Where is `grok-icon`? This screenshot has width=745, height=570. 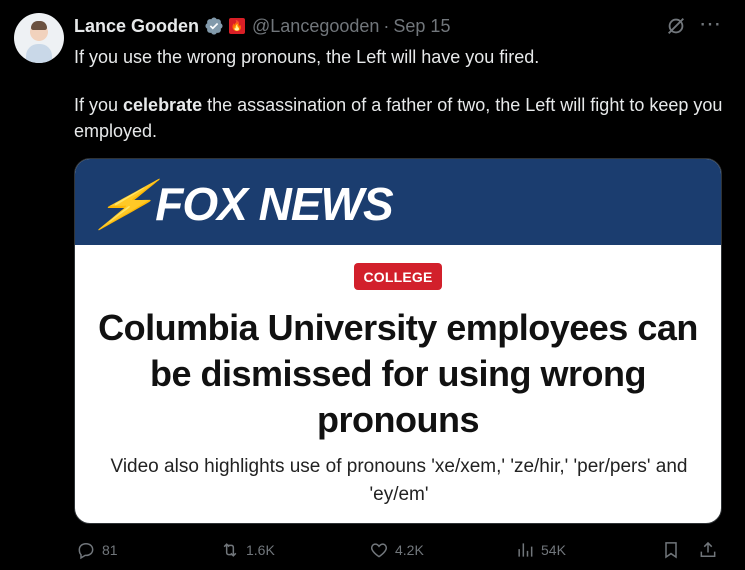 grok-icon is located at coordinates (676, 26).